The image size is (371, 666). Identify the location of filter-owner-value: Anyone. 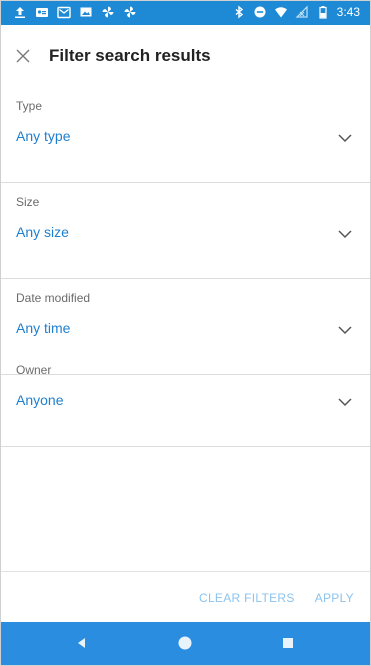
(40, 400).